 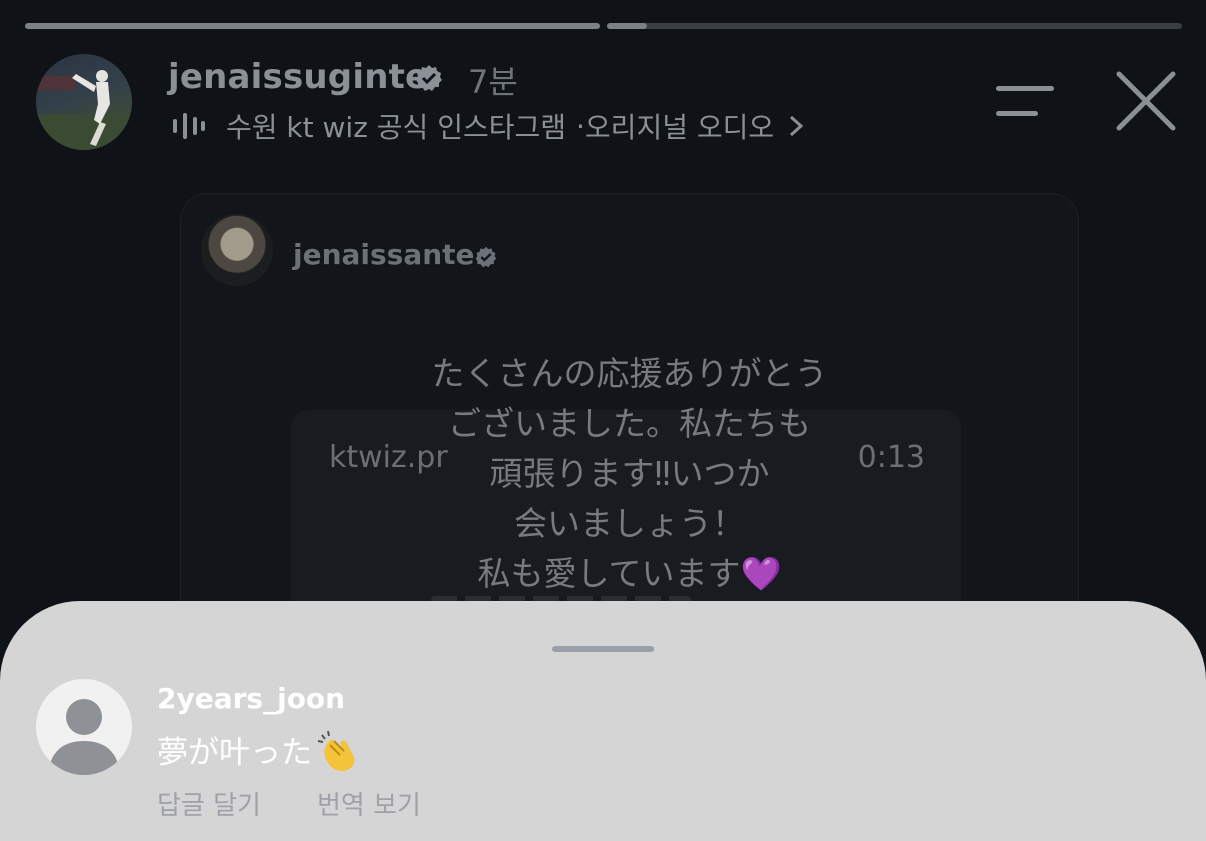 What do you see at coordinates (298, 77) in the screenshot?
I see `story-author-username: jenaissuginte` at bounding box center [298, 77].